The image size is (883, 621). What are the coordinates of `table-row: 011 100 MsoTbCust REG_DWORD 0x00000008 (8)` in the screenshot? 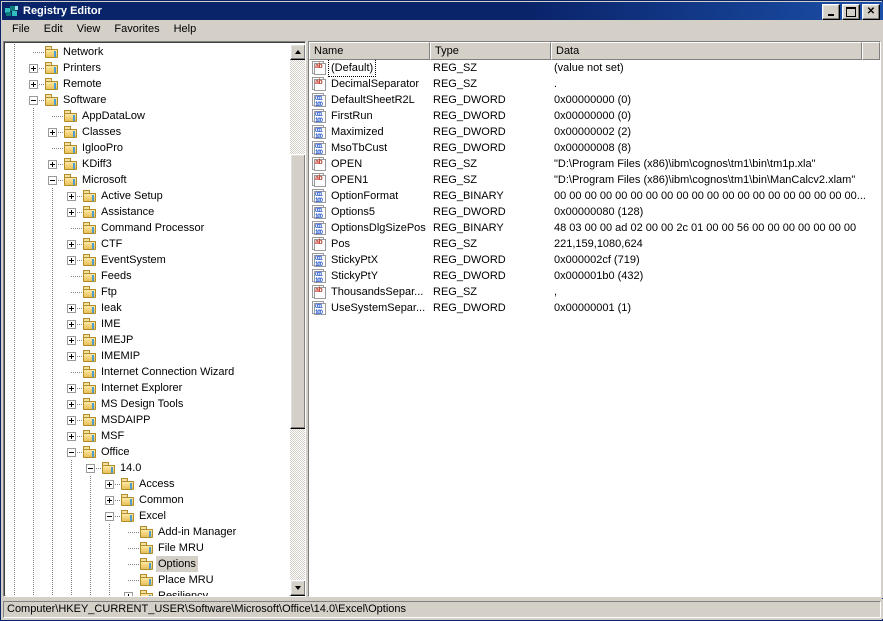 It's located at (594, 148).